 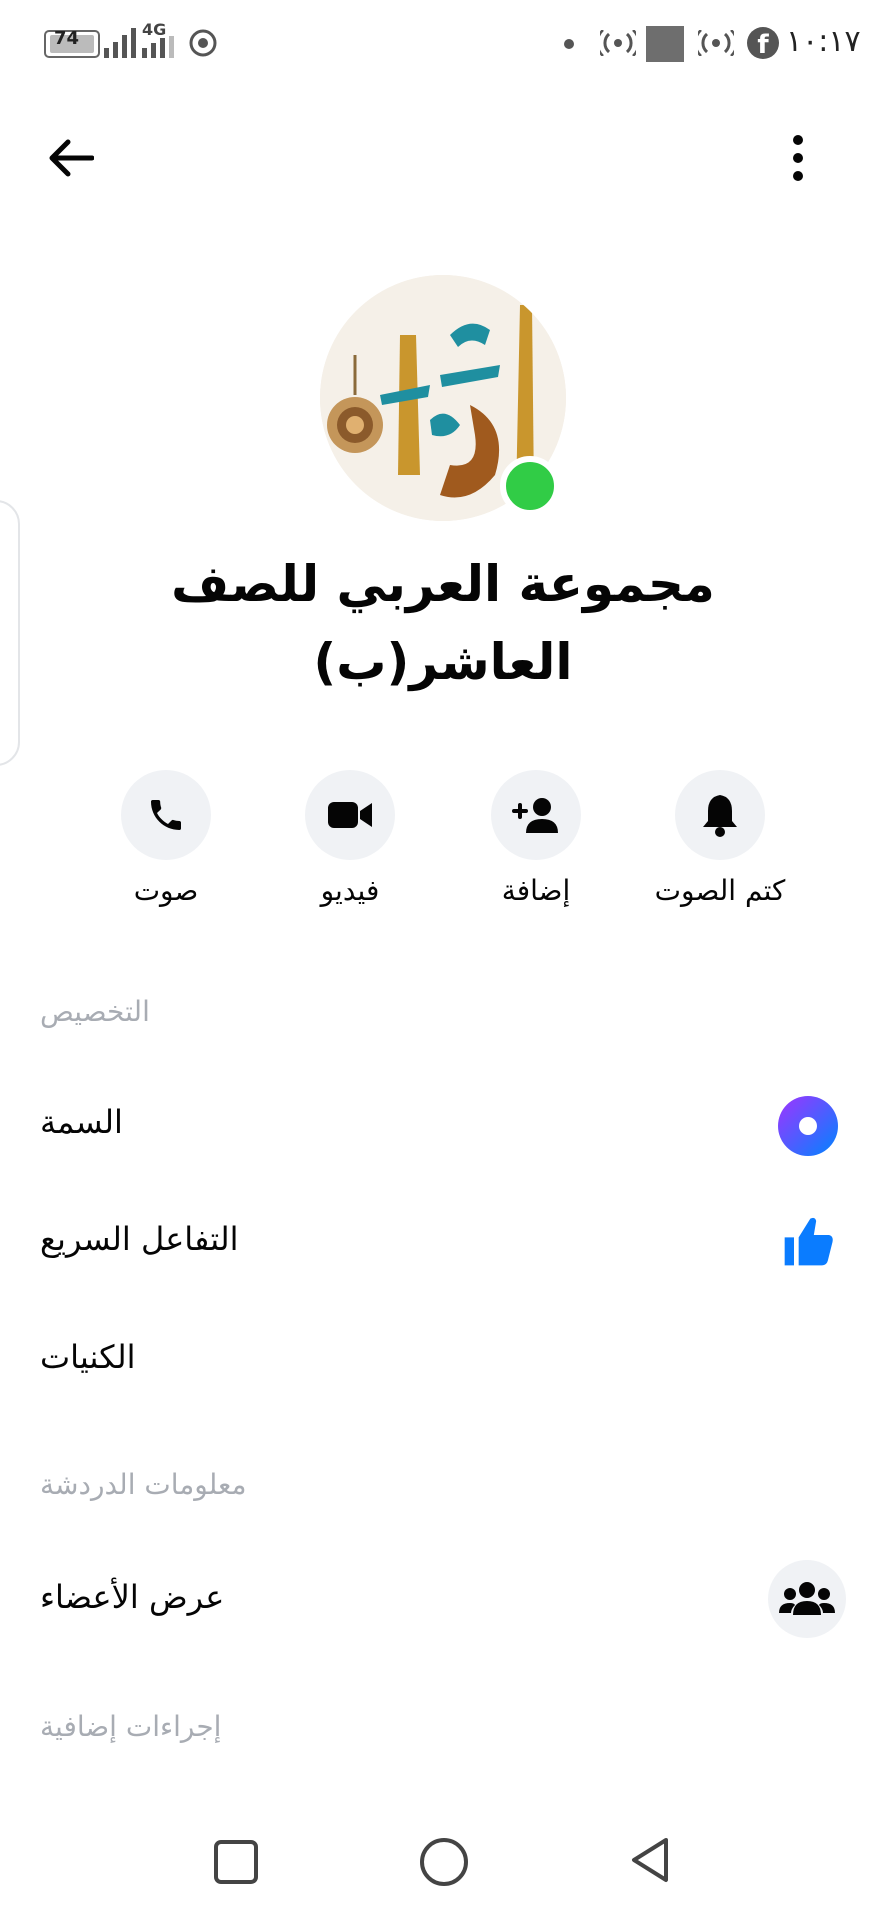 I want to click on video-call-button: فيديو, so click(x=350, y=838).